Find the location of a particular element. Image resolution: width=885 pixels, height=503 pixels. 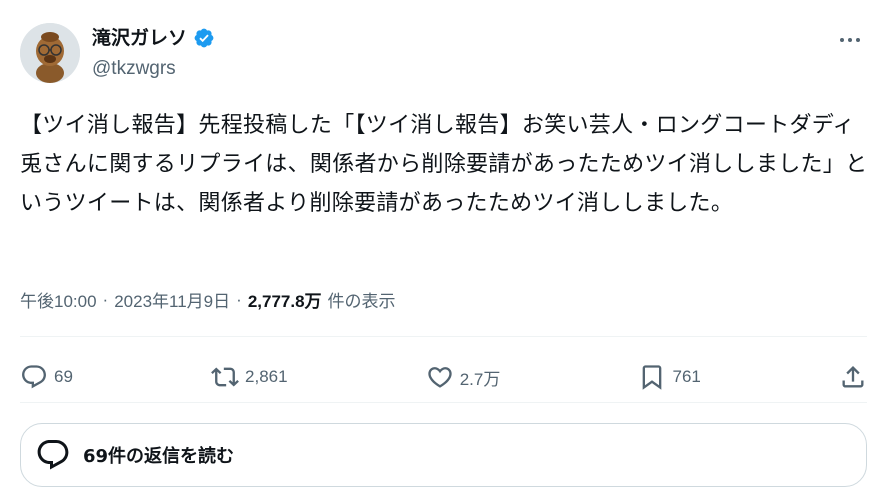

avatar is located at coordinates (50, 53).